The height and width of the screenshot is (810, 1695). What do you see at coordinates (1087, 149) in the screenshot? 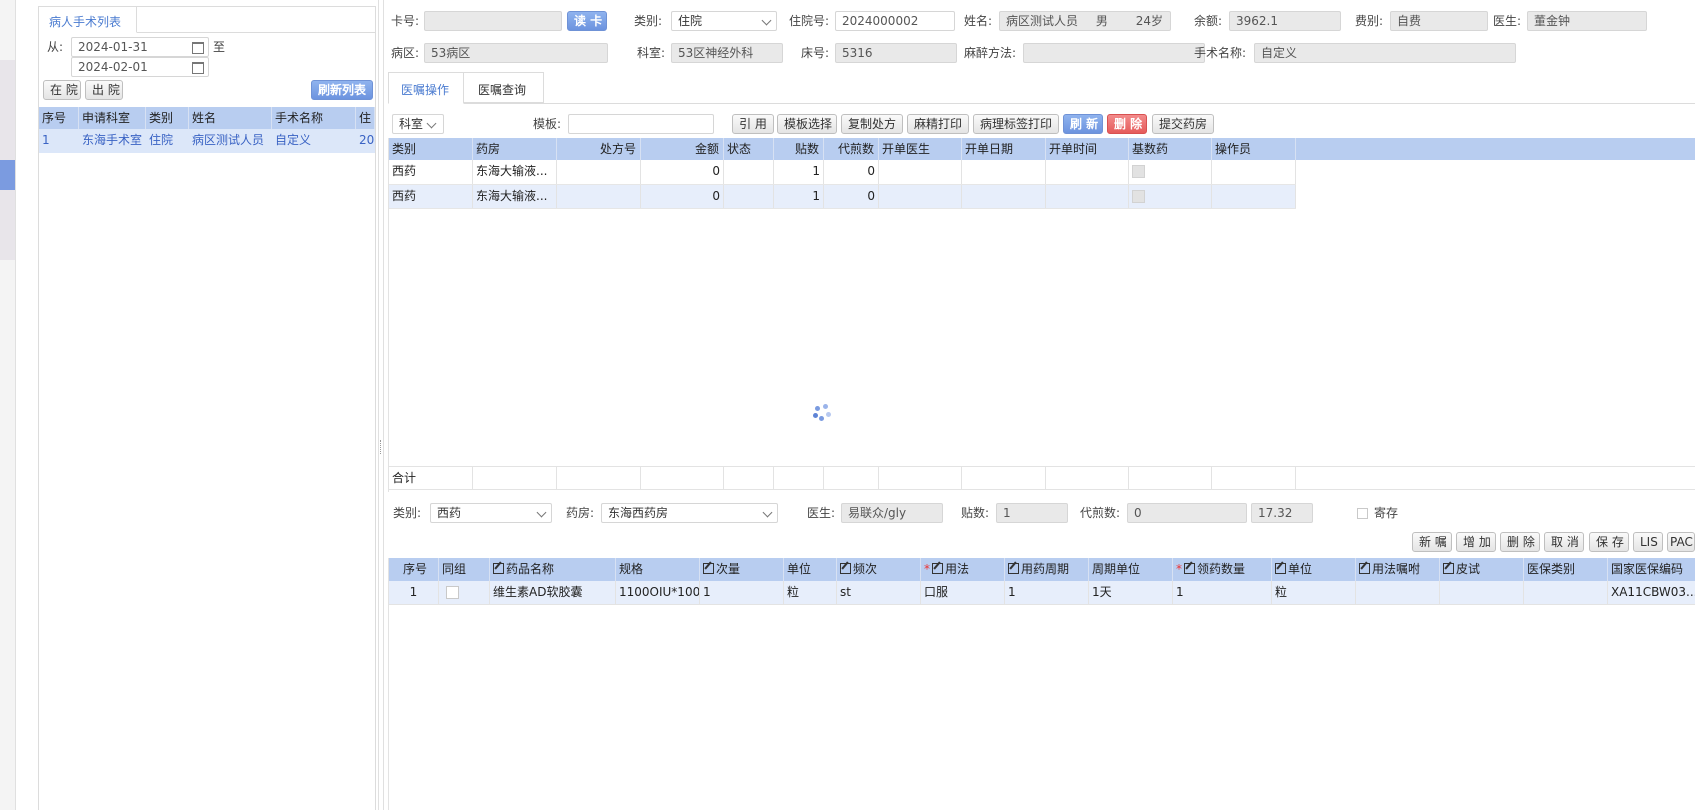
I see `col-header: 开单时间` at bounding box center [1087, 149].